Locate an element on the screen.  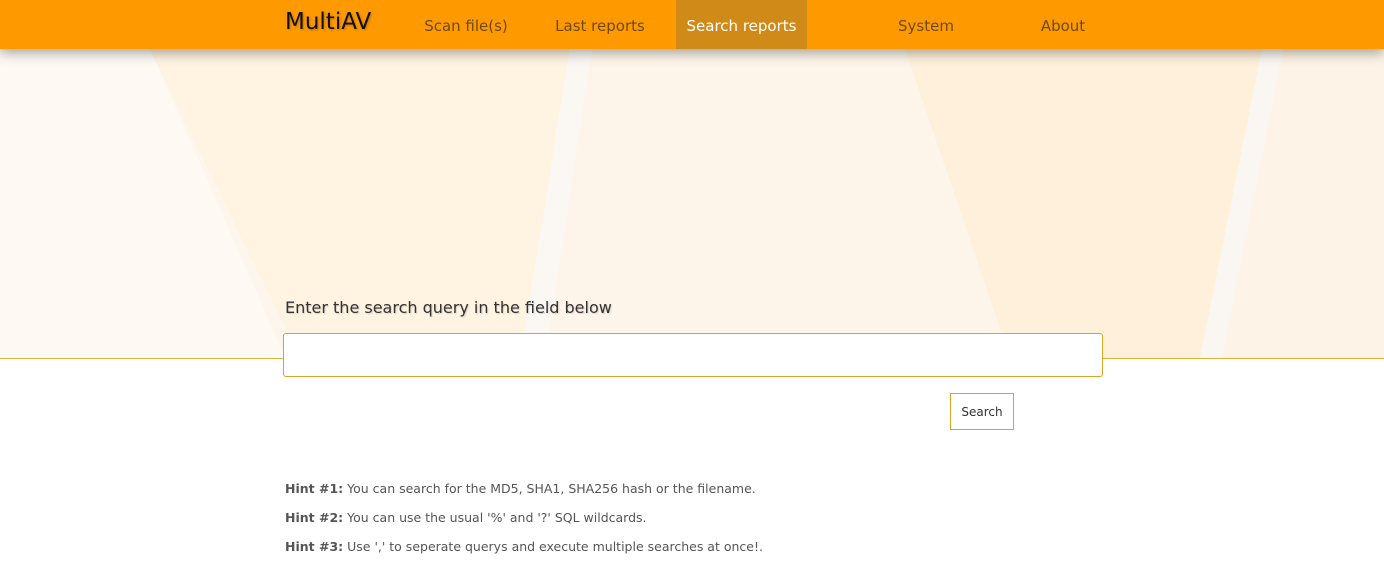
hint-2-label: Hint #2: is located at coordinates (314, 517).